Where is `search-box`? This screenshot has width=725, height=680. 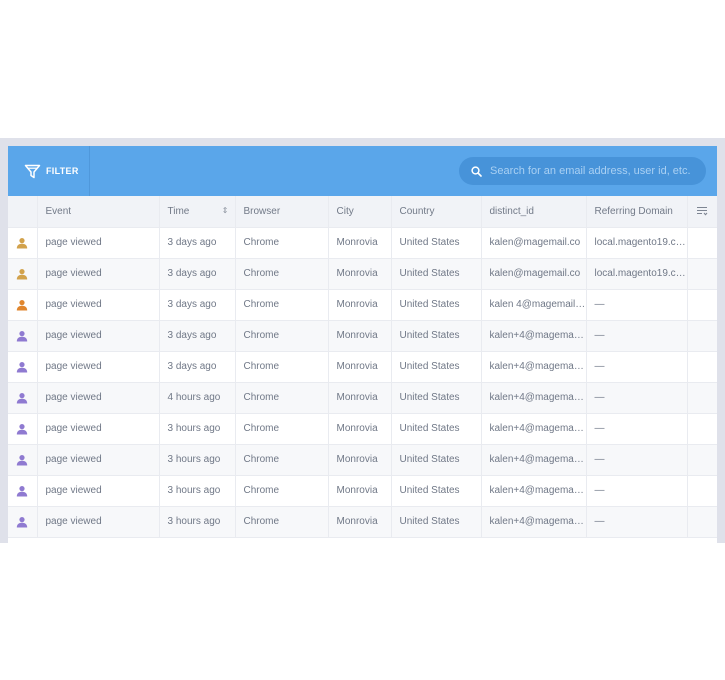
search-box is located at coordinates (582, 171).